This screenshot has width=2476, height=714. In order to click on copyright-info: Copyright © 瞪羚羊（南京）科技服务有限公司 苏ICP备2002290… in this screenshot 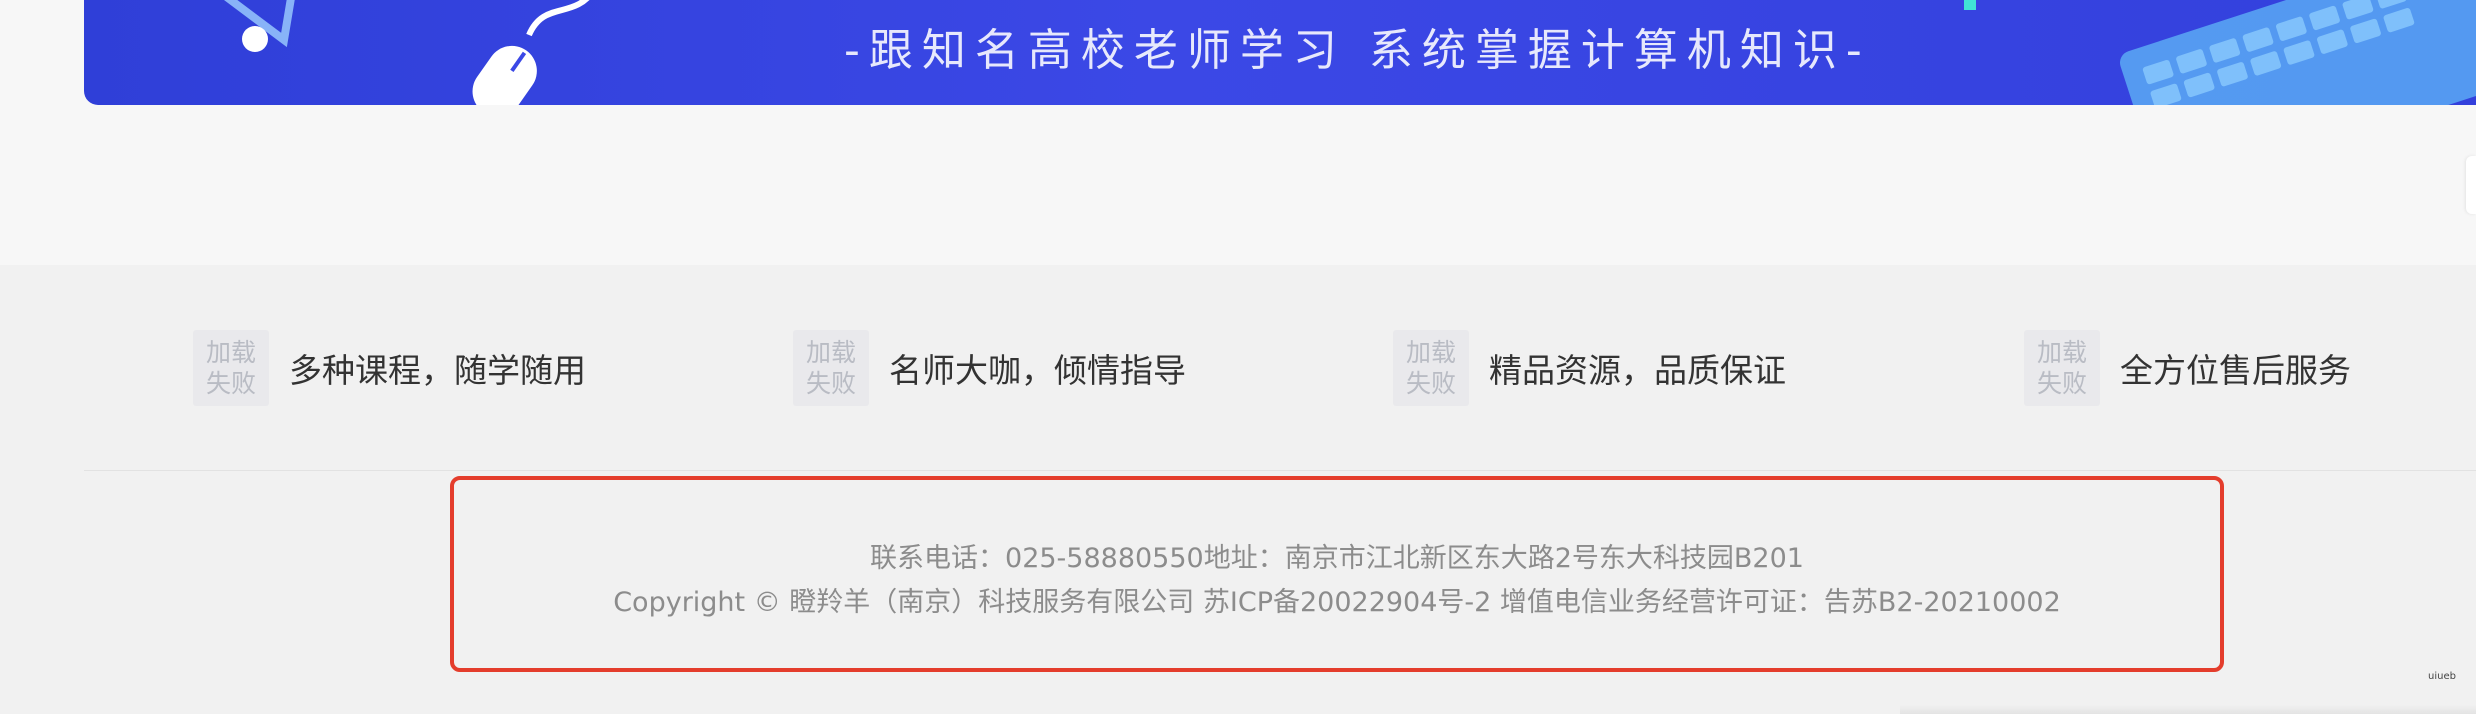, I will do `click(1337, 602)`.